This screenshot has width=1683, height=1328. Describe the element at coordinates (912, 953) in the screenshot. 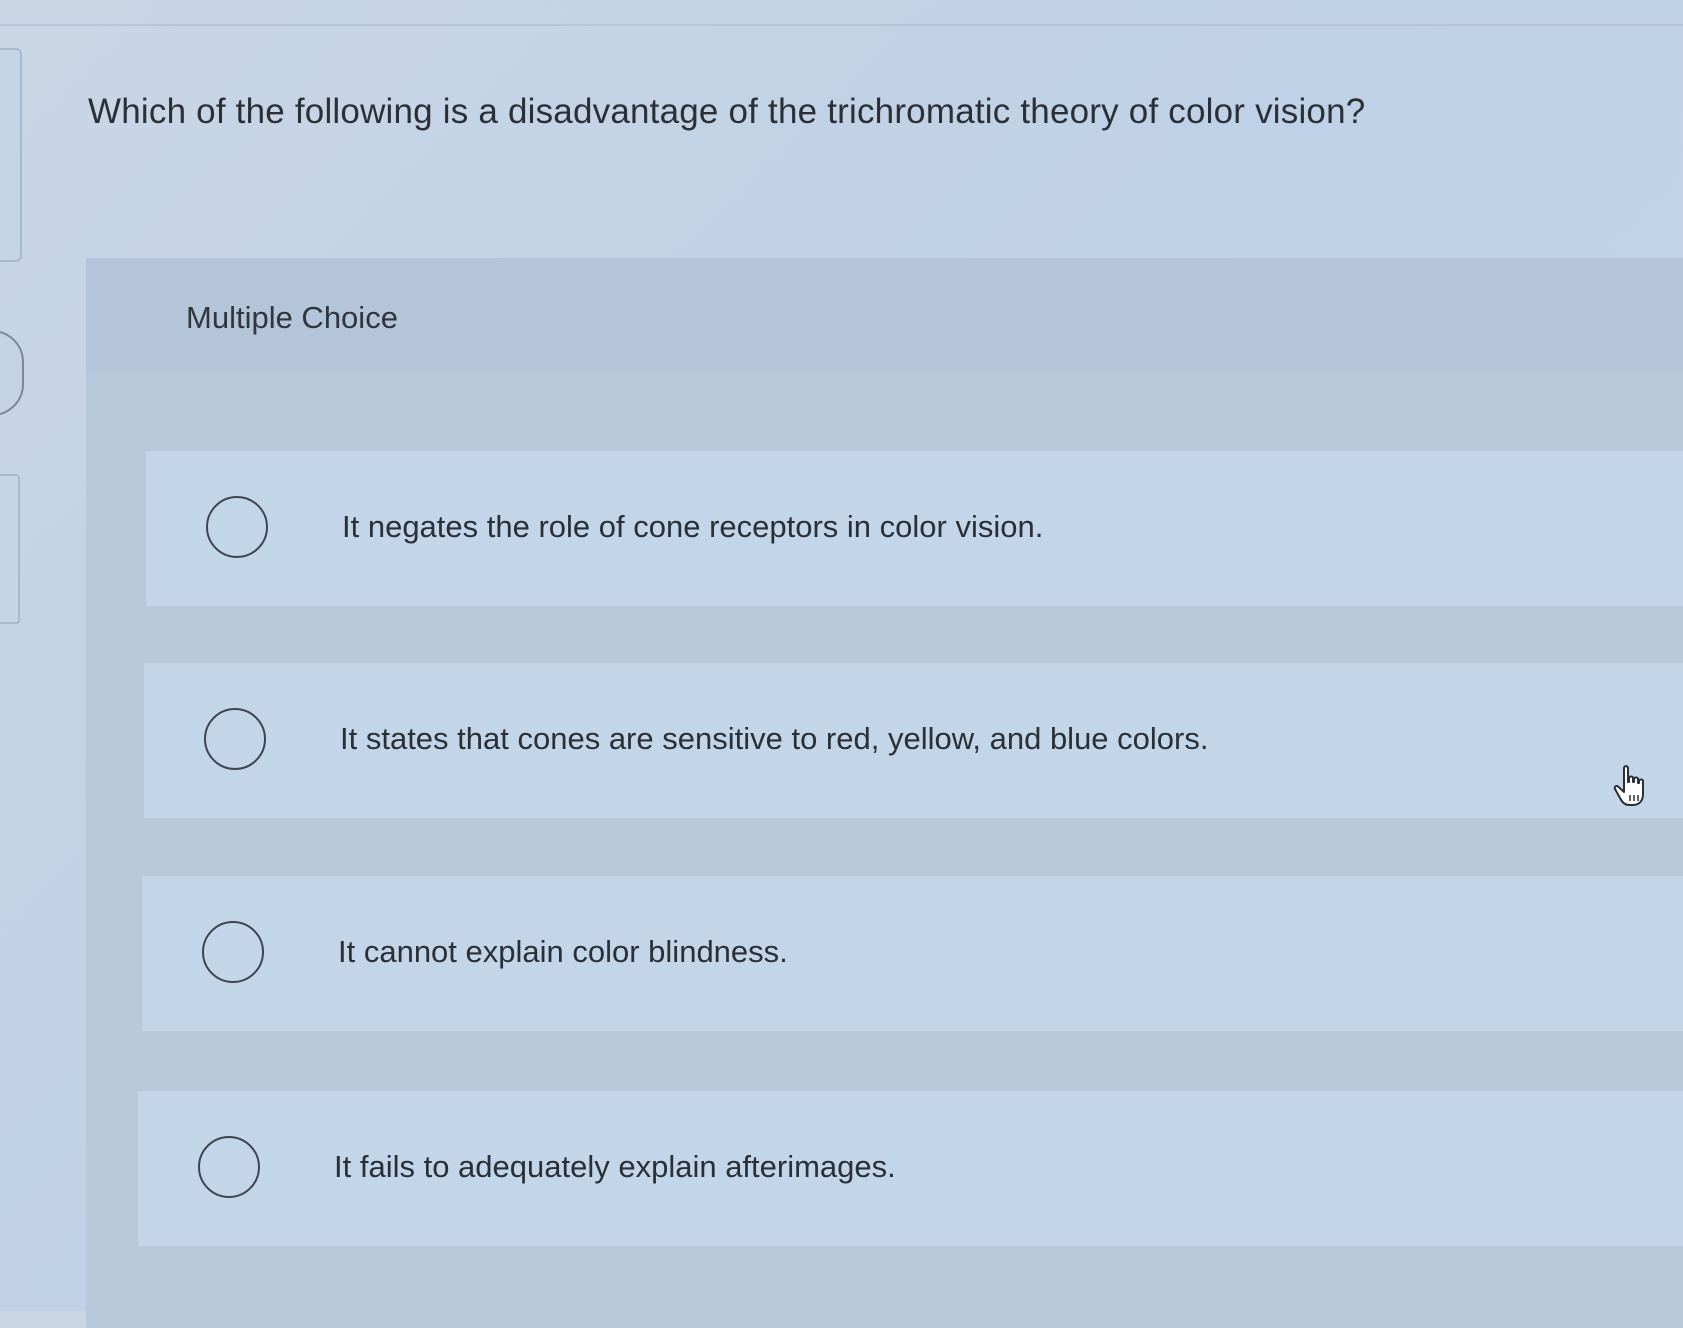

I see `answer-option-3: It cannot explain color blindness.` at that location.